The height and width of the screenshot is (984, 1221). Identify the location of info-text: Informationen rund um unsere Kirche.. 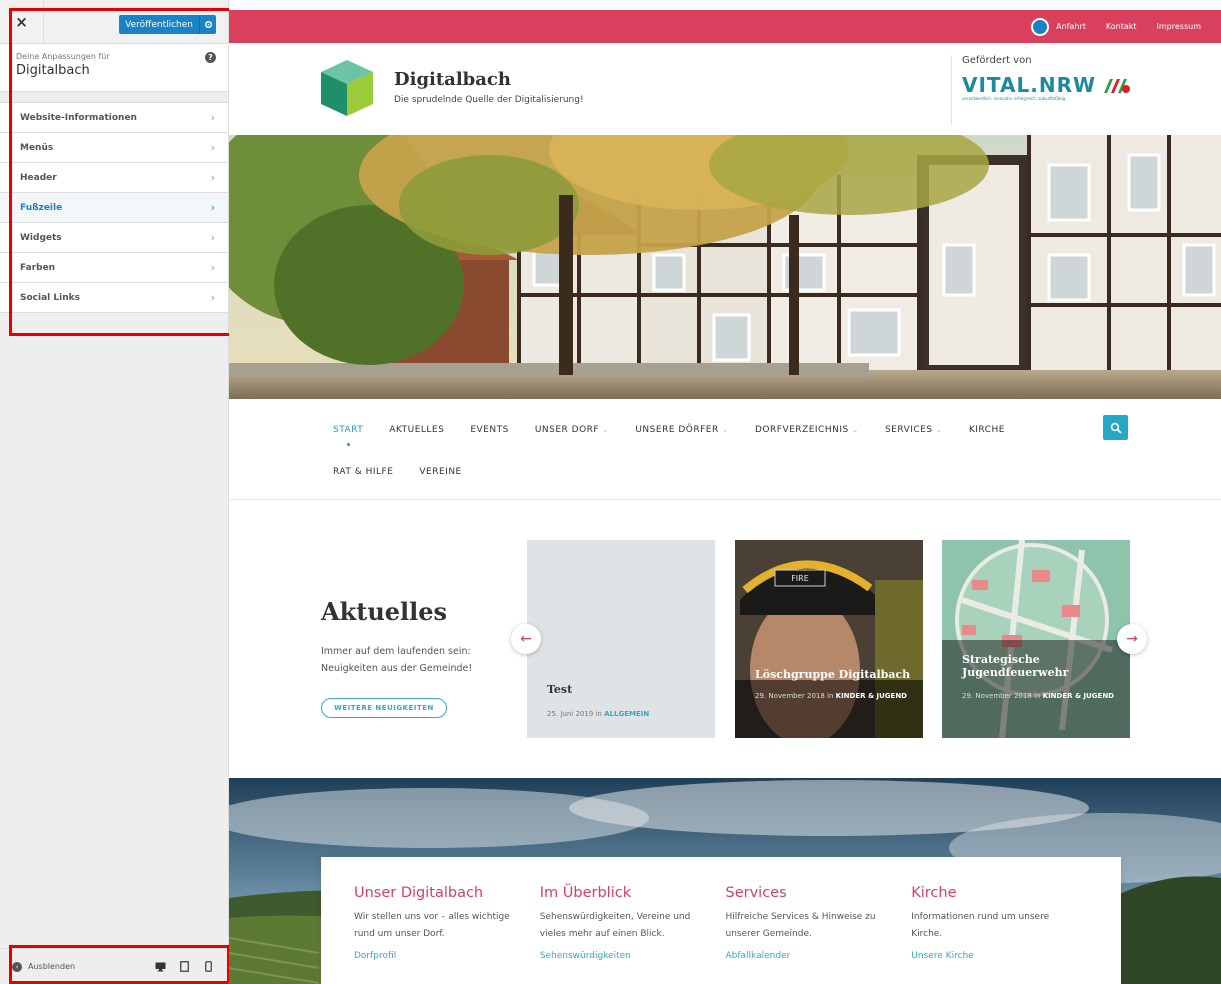
(980, 925).